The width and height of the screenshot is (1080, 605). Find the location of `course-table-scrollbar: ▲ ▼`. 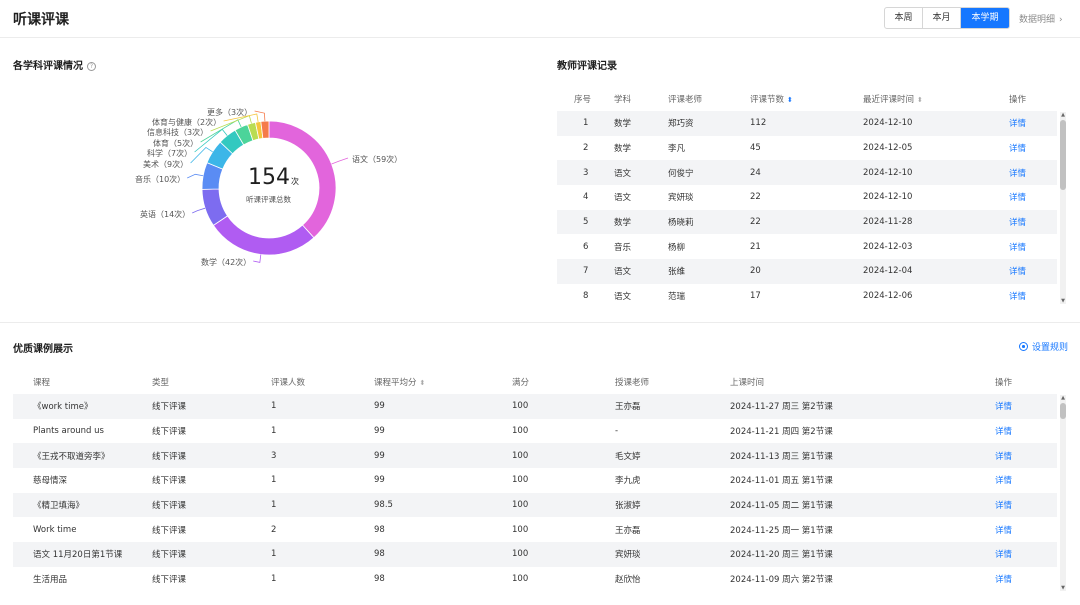

course-table-scrollbar: ▲ ▼ is located at coordinates (1063, 493).